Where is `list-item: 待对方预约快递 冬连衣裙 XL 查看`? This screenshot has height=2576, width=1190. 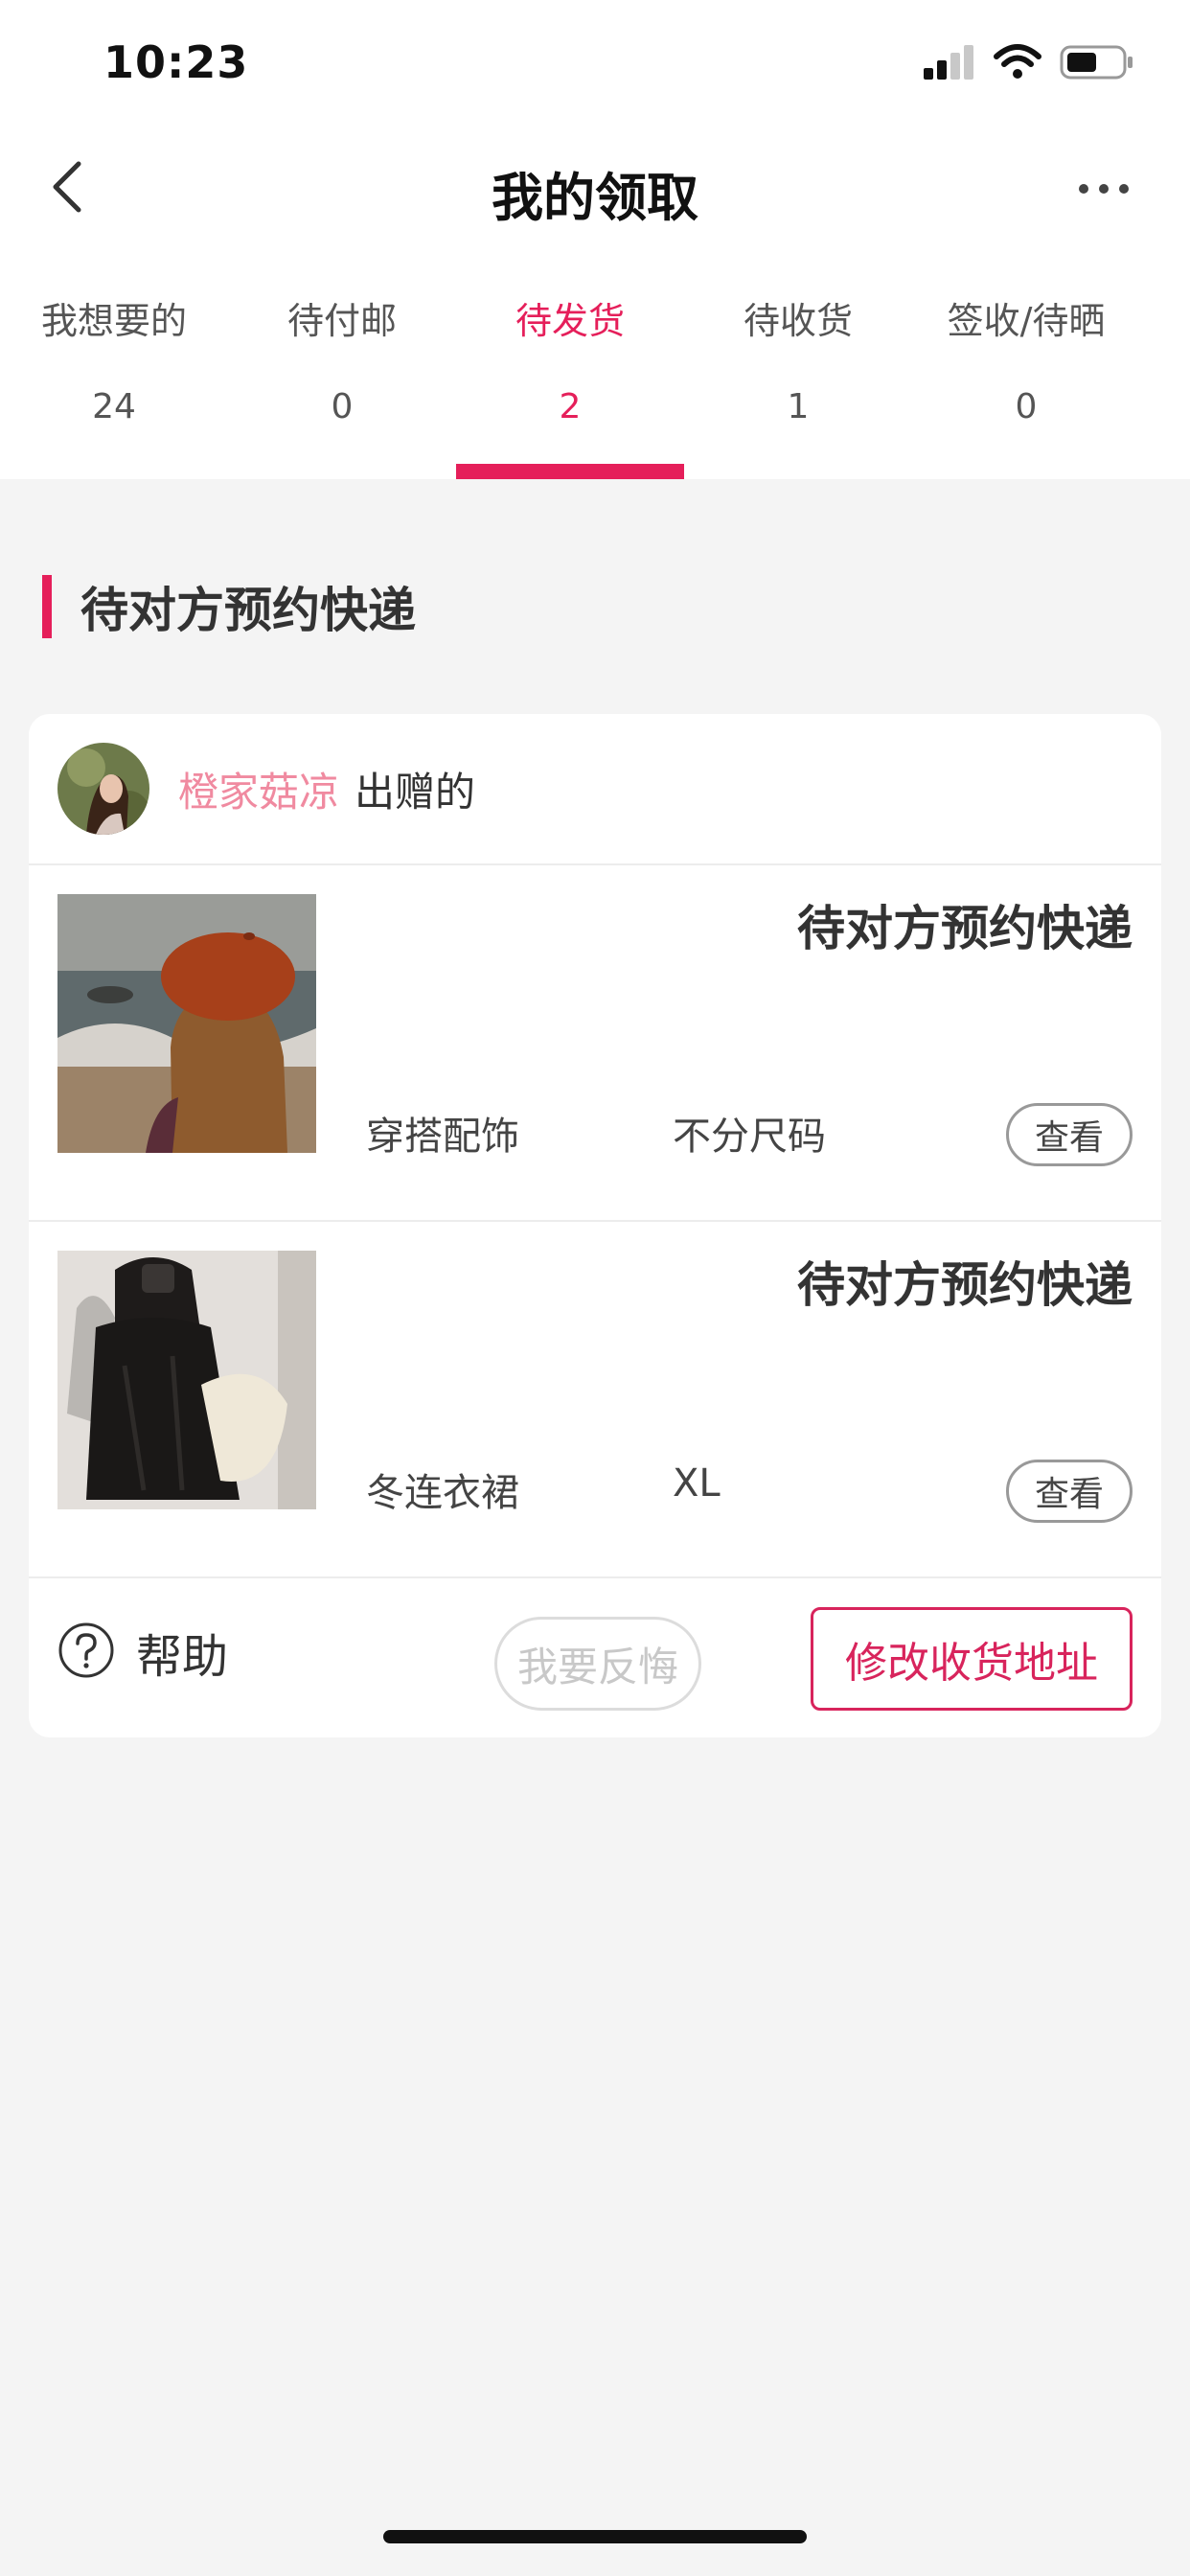
list-item: 待对方预约快递 冬连衣裙 XL 查看 is located at coordinates (595, 1400).